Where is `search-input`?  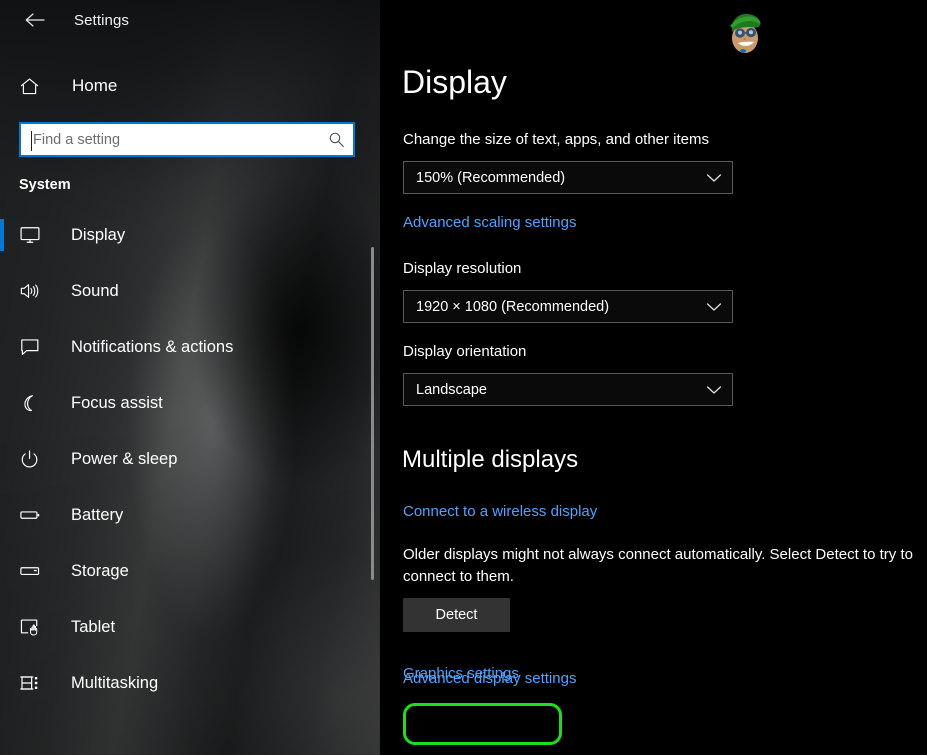 search-input is located at coordinates (170, 139).